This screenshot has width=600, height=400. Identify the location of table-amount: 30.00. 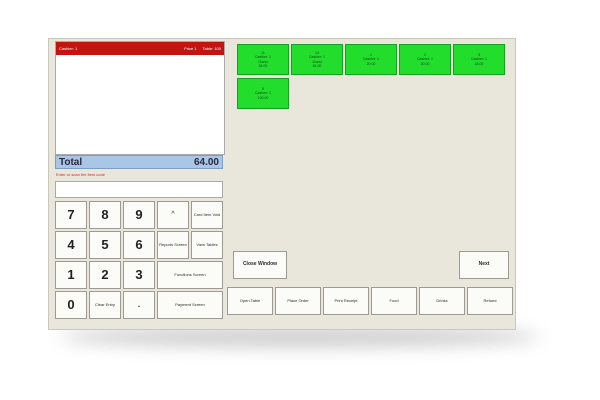
(425, 63).